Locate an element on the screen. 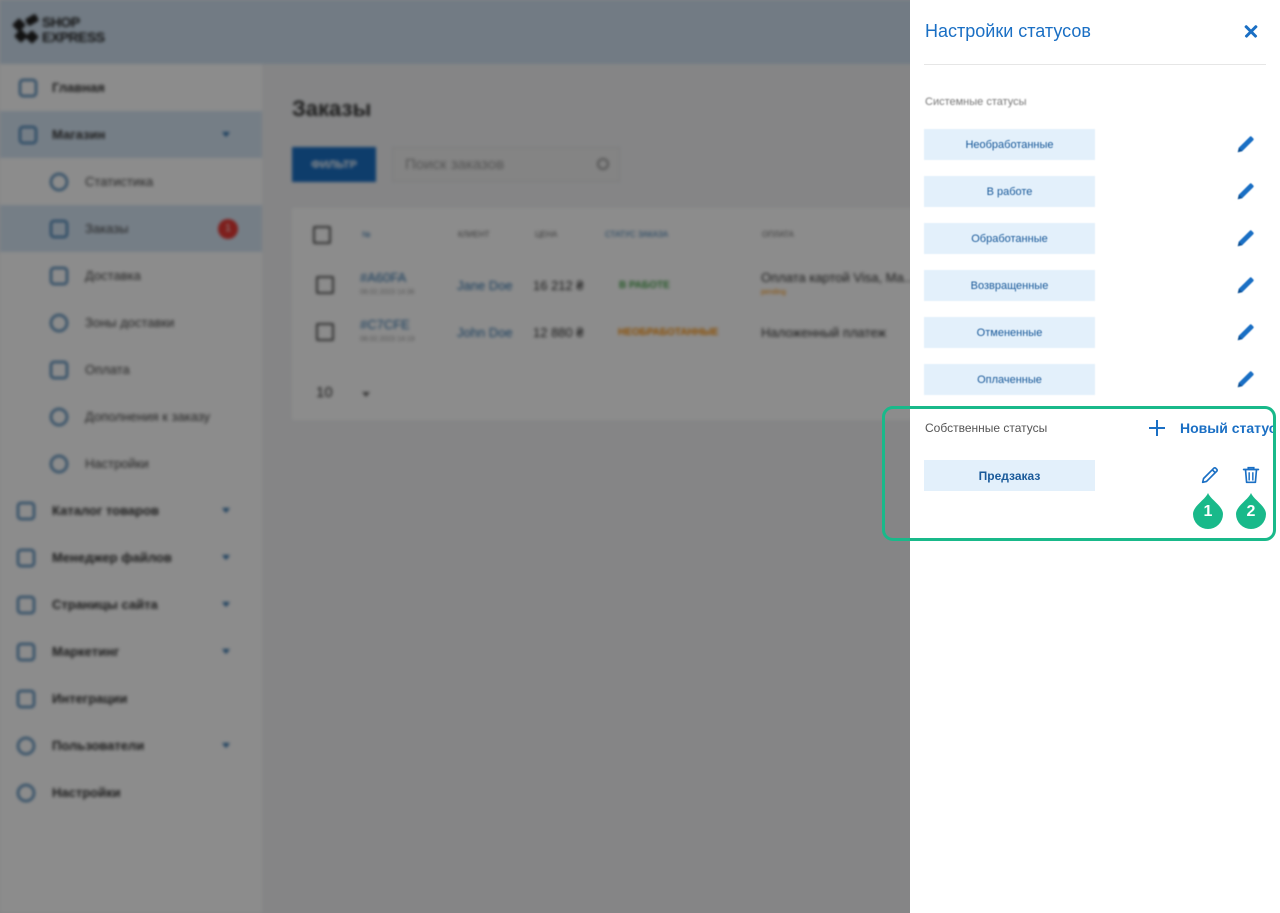  system-statuses-label: Системные статусы is located at coordinates (976, 102).